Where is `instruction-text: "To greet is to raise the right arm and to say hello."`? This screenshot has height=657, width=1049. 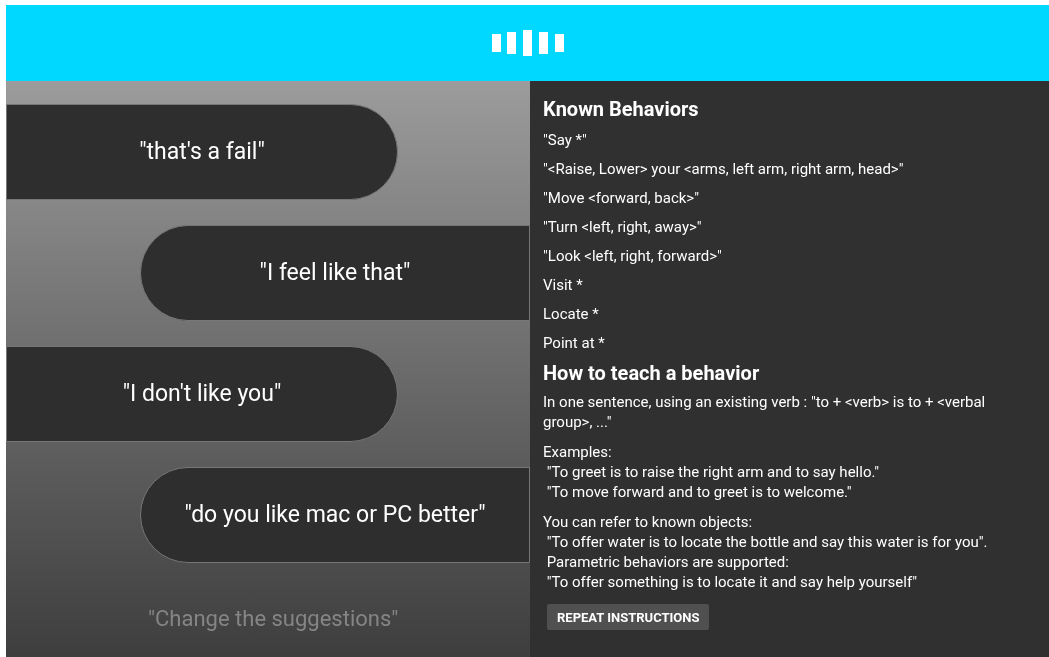 instruction-text: "To greet is to raise the right arm and to say hello." is located at coordinates (712, 472).